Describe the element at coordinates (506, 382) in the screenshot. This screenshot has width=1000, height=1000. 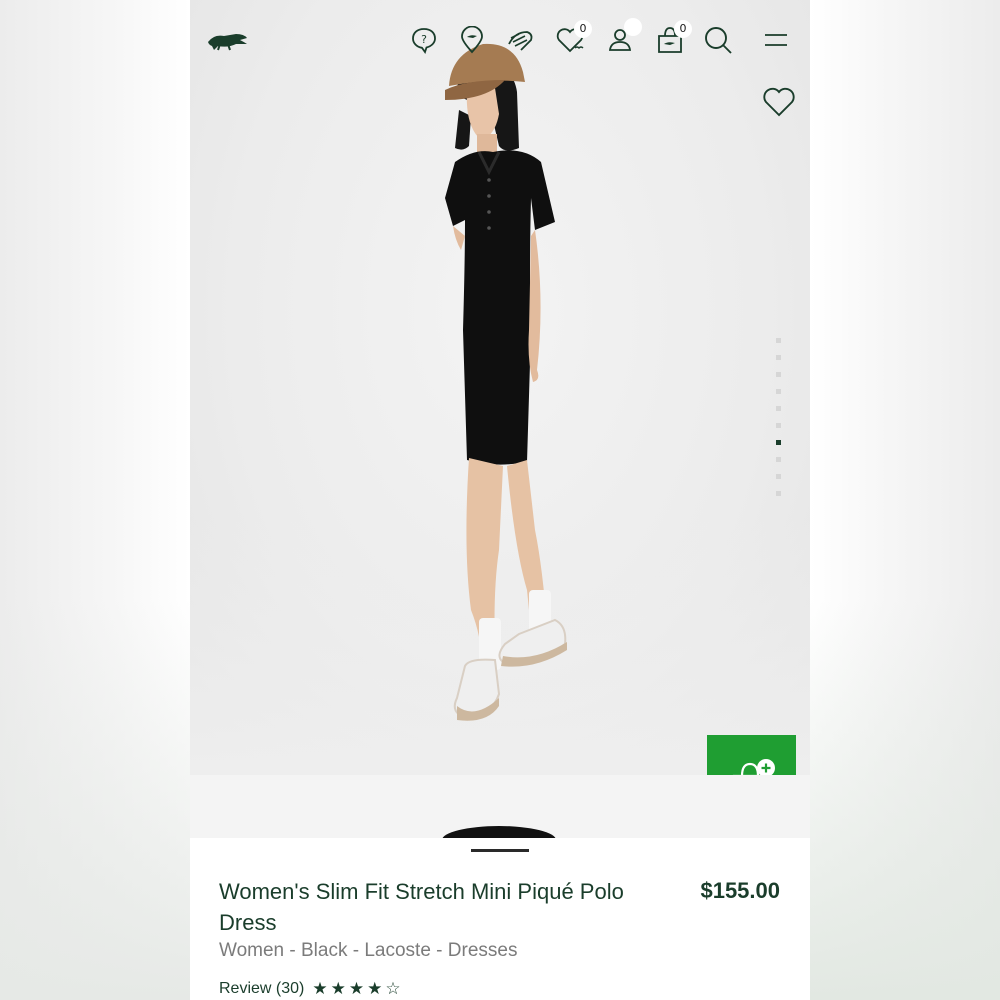
I see `model-photo` at that location.